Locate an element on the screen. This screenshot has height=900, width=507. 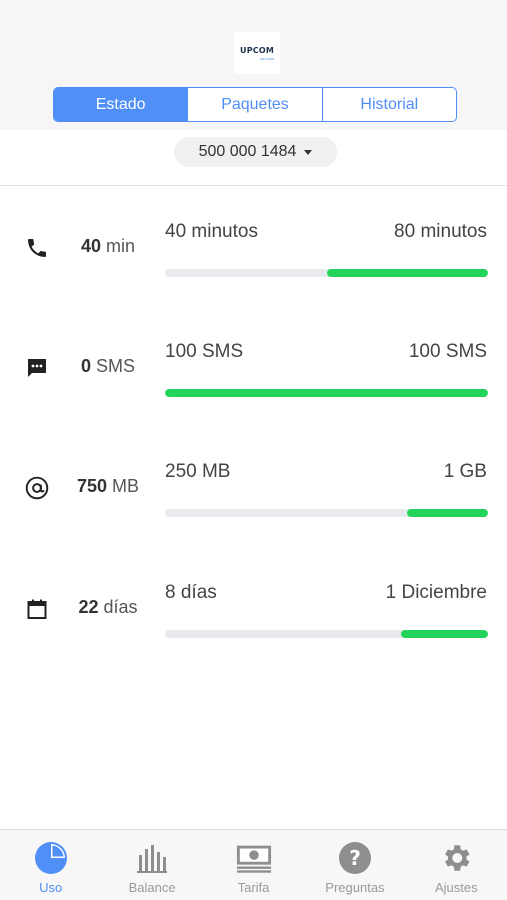
tab-estado: Estado is located at coordinates (121, 104).